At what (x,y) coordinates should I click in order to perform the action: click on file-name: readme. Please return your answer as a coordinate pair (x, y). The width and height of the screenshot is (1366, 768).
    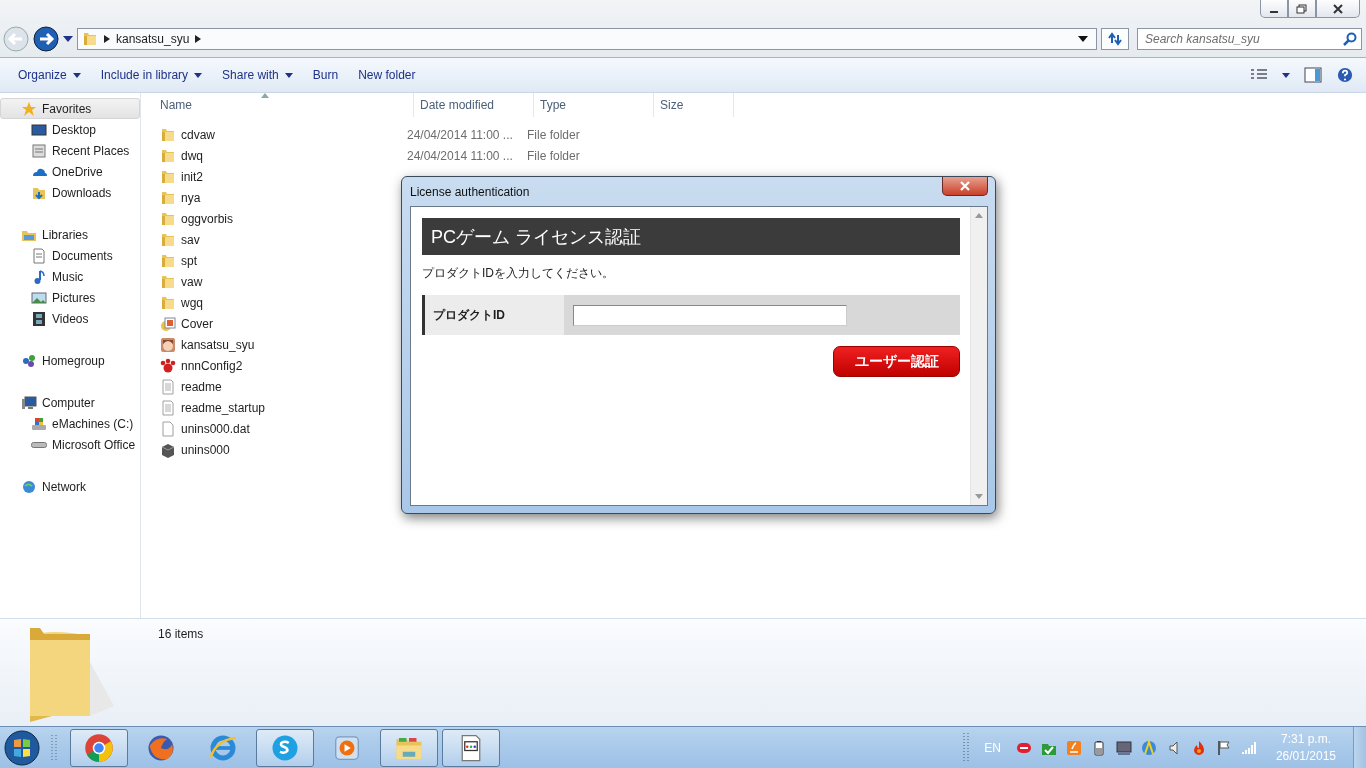
    Looking at the image, I should click on (201, 386).